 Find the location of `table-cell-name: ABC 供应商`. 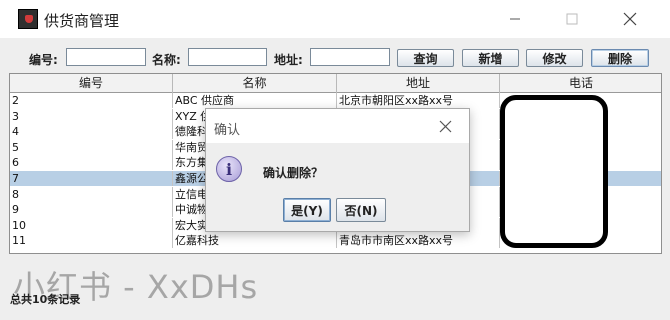

table-cell-name: ABC 供应商 is located at coordinates (255, 100).